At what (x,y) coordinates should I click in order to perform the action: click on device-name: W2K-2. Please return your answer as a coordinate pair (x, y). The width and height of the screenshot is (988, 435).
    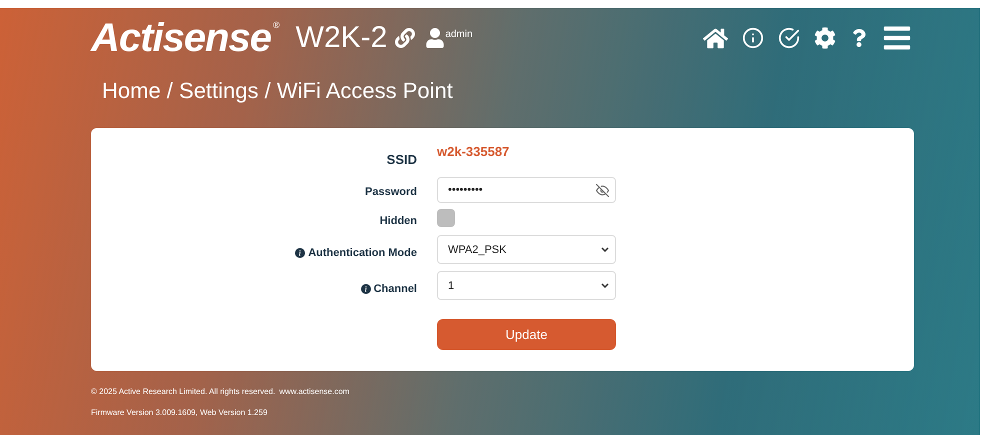
    Looking at the image, I should click on (342, 38).